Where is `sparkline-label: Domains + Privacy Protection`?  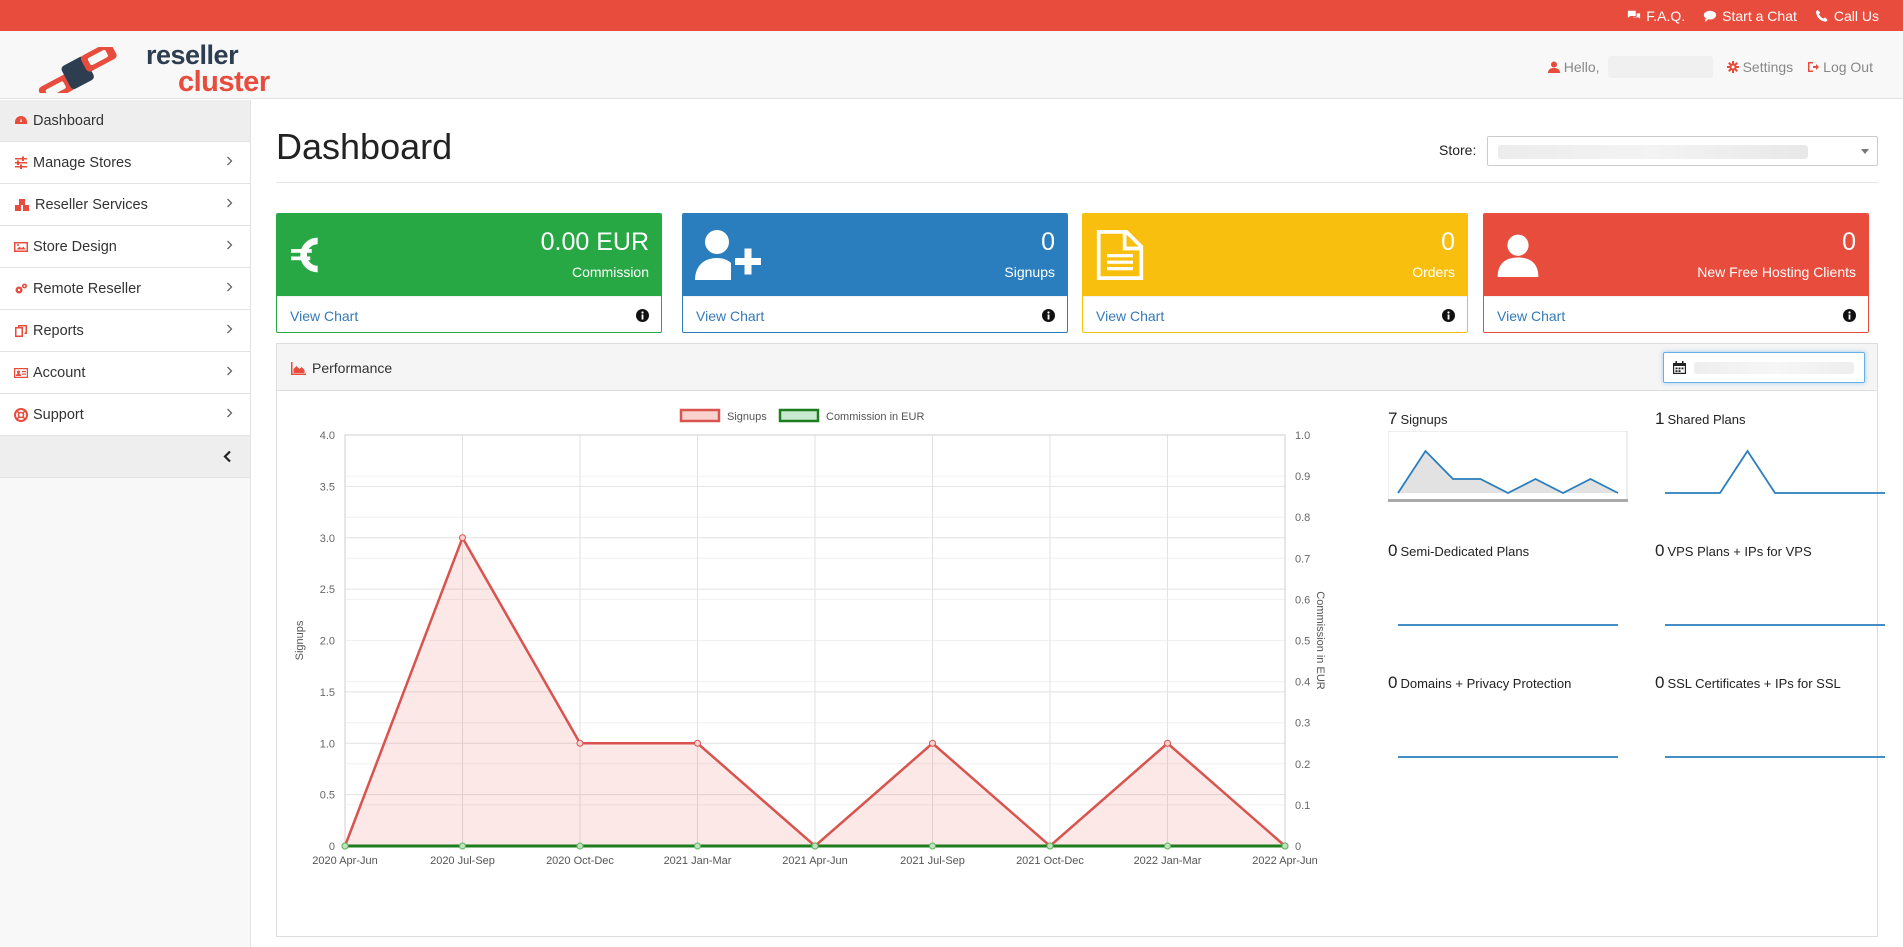 sparkline-label: Domains + Privacy Protection is located at coordinates (1486, 683).